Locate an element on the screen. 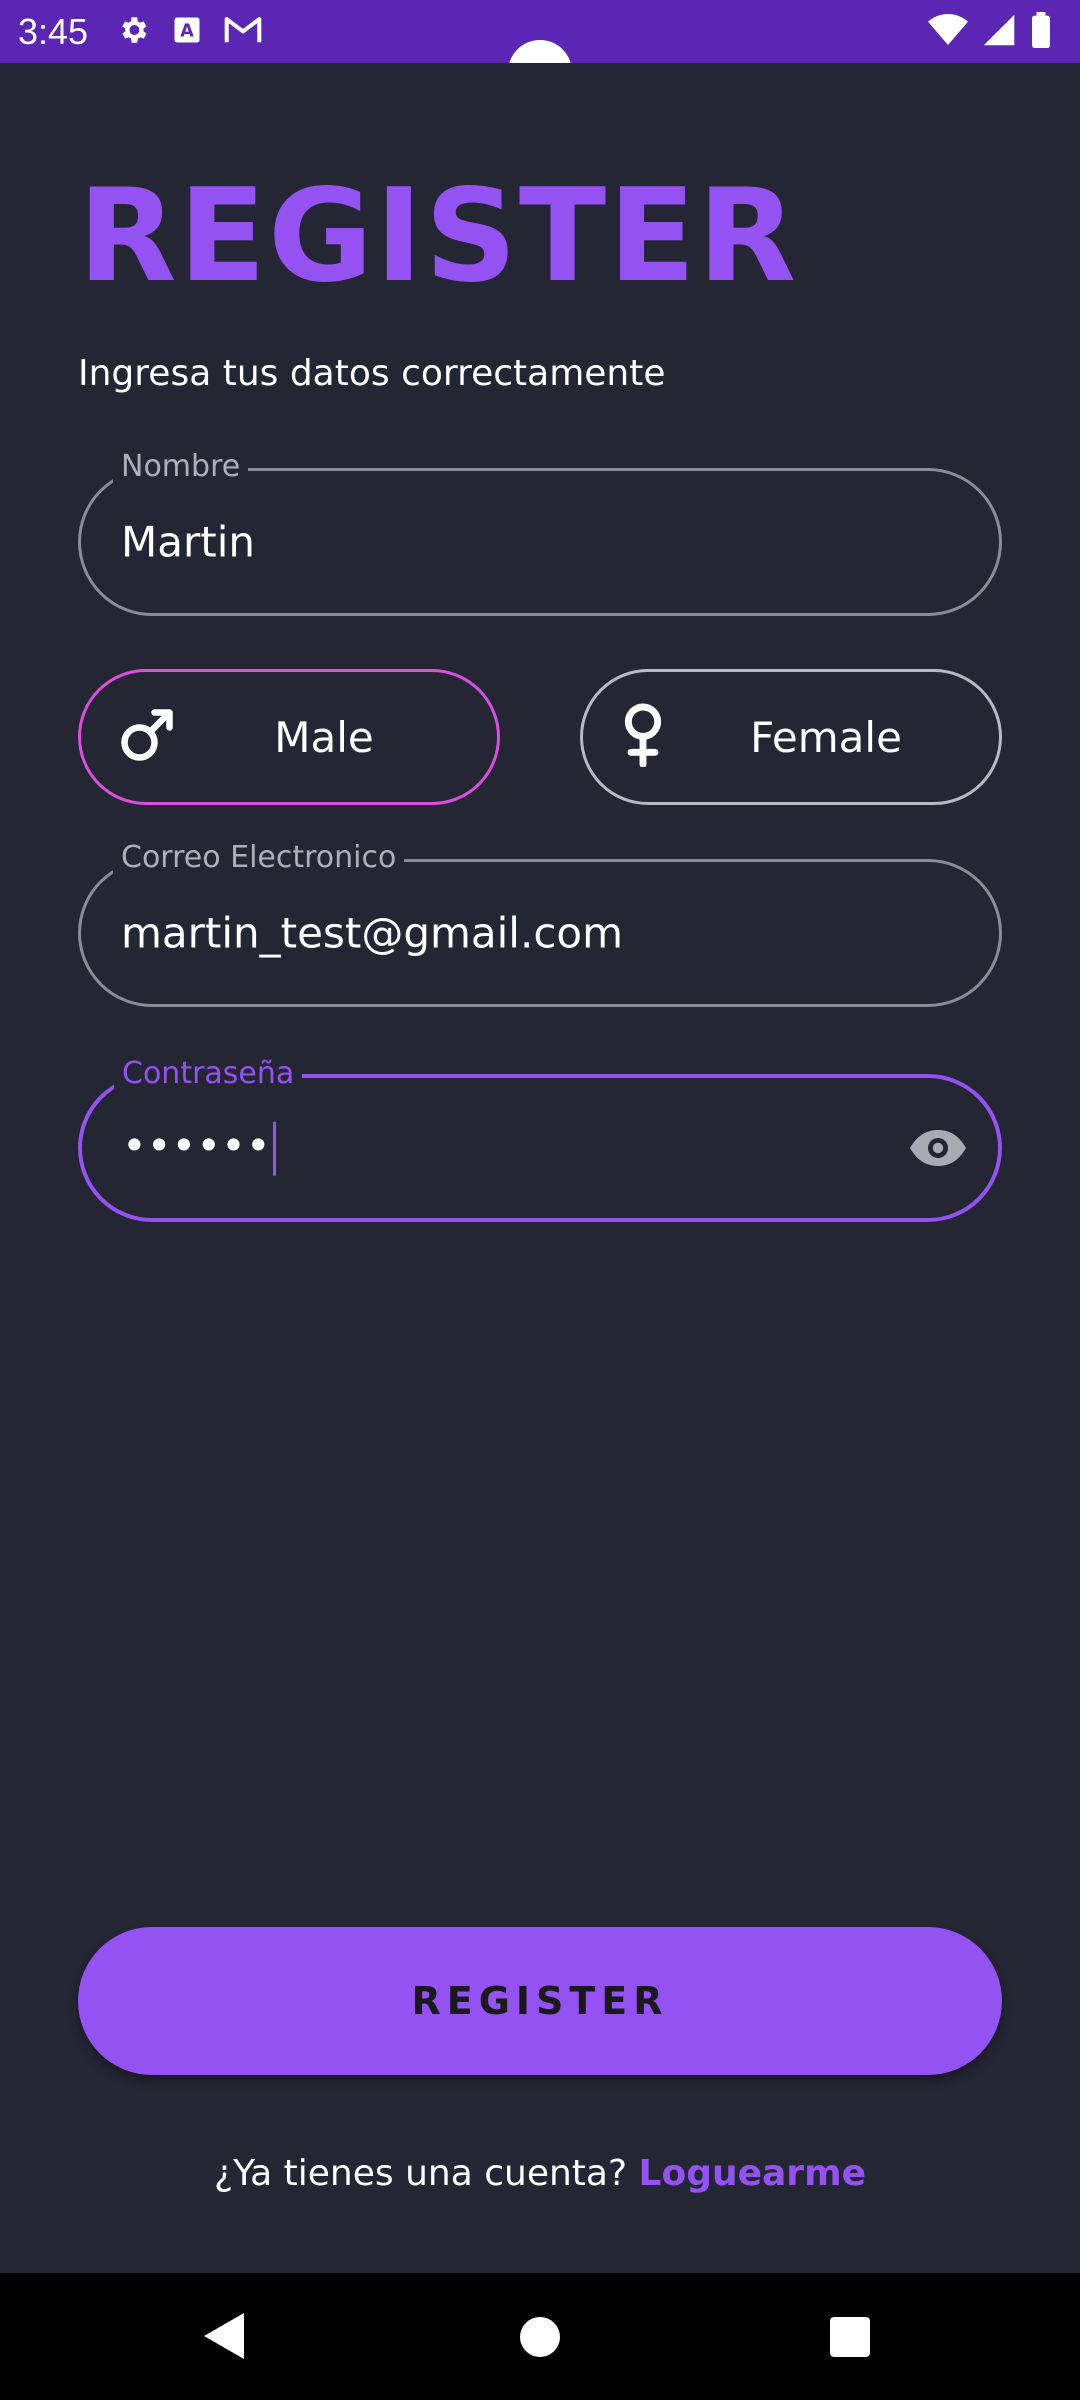 The width and height of the screenshot is (1080, 2400). status-left-icons: A is located at coordinates (189, 32).